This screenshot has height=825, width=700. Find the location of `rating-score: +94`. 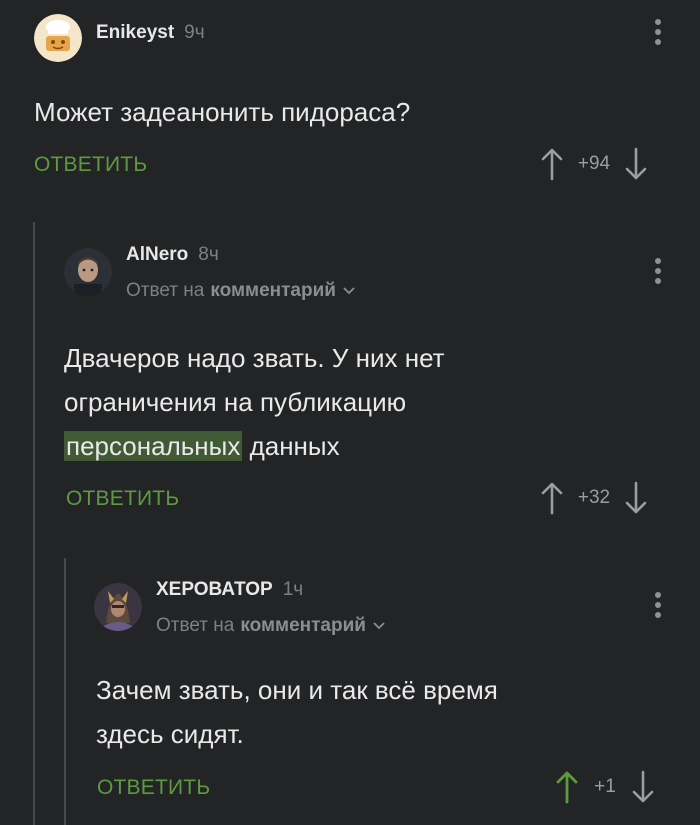

rating-score: +94 is located at coordinates (594, 163).